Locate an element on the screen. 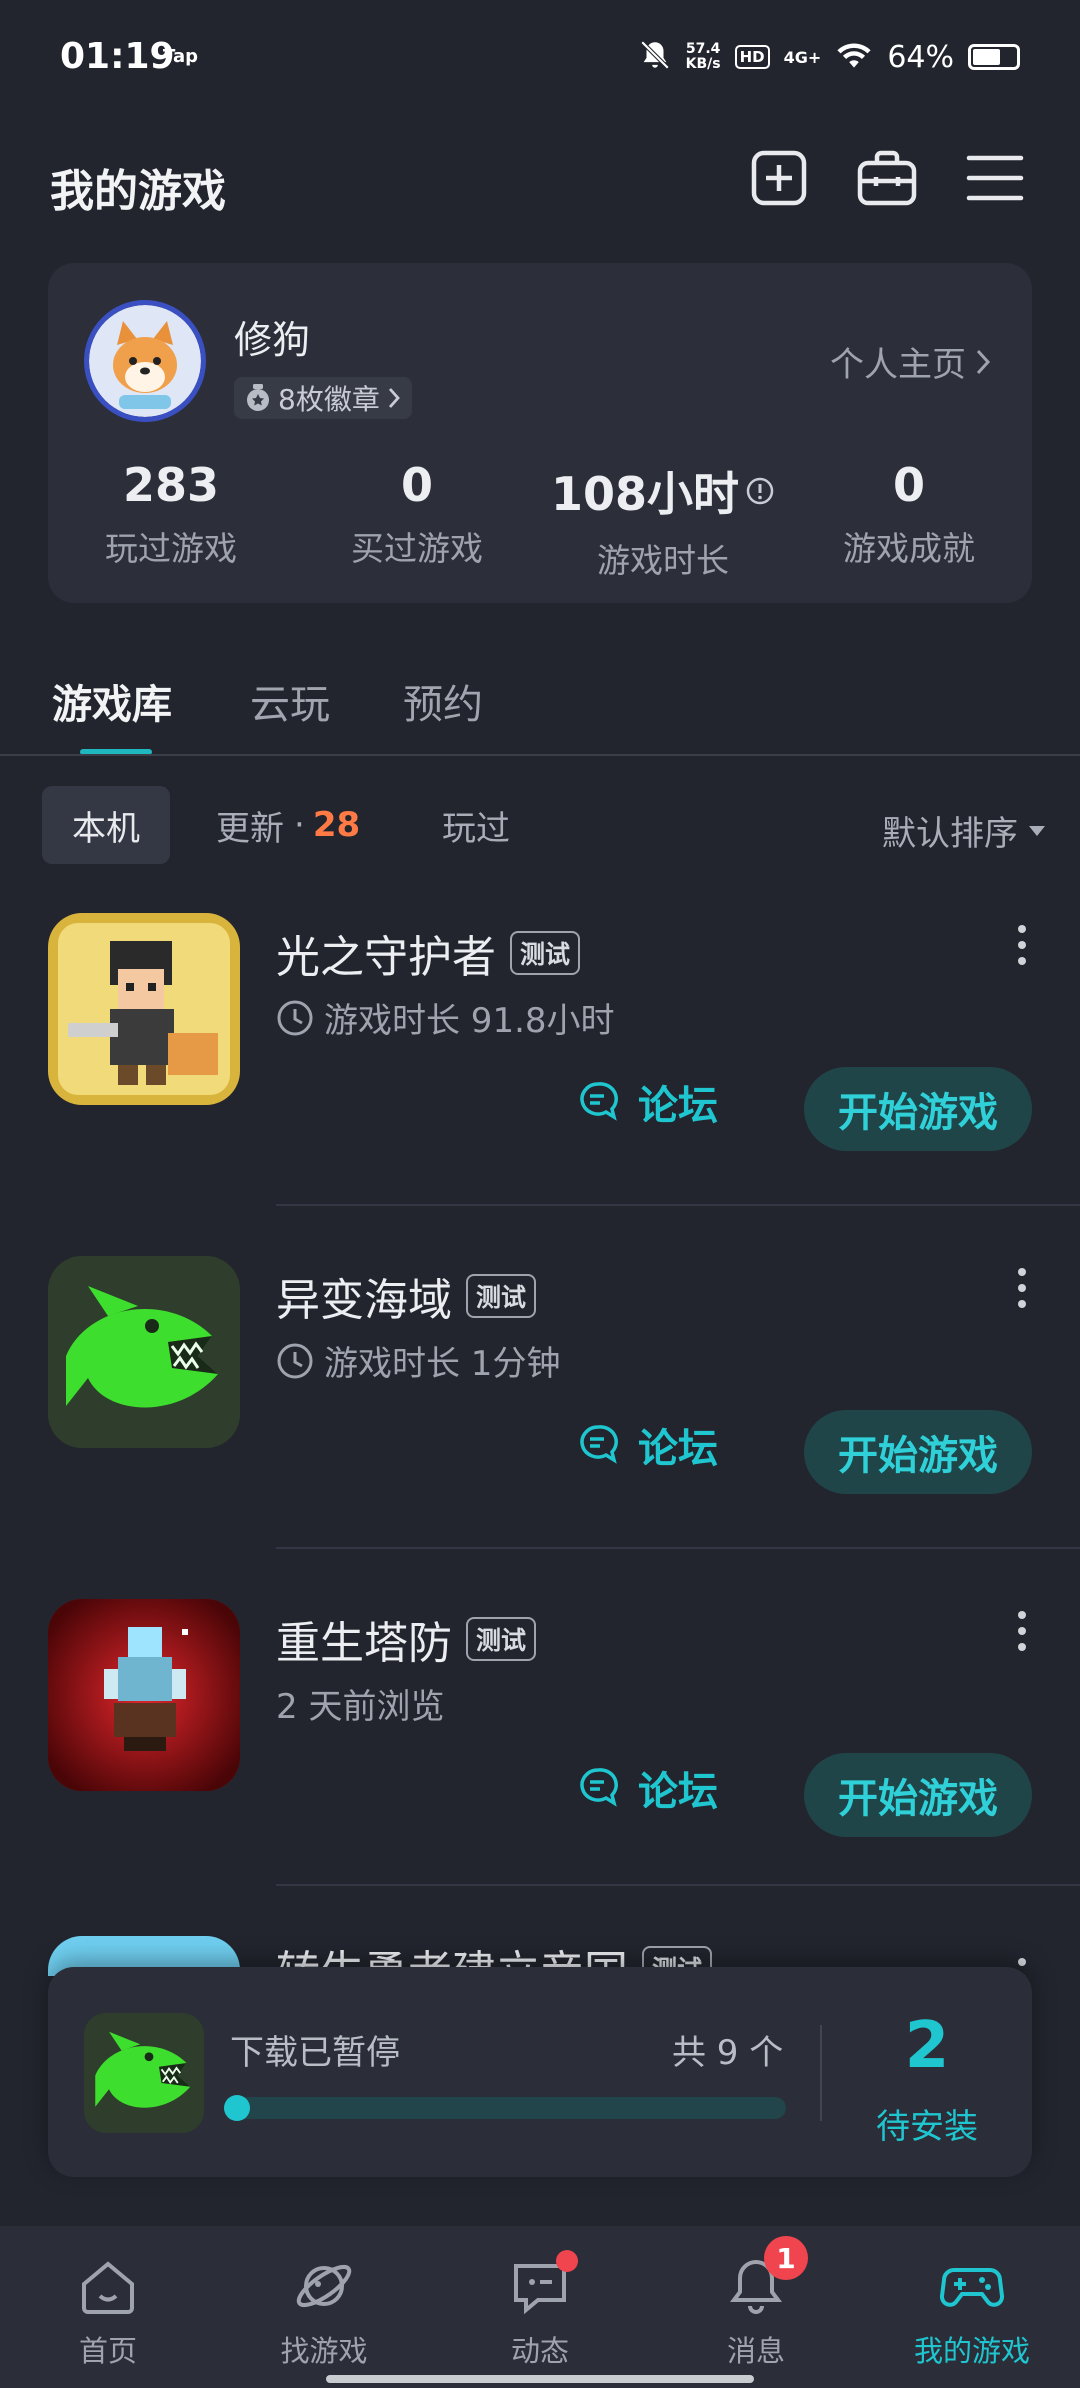 The height and width of the screenshot is (2388, 1080). bottom-nav: 首页 找游戏 动态 1 消息 我的游戏 is located at coordinates (540, 2307).